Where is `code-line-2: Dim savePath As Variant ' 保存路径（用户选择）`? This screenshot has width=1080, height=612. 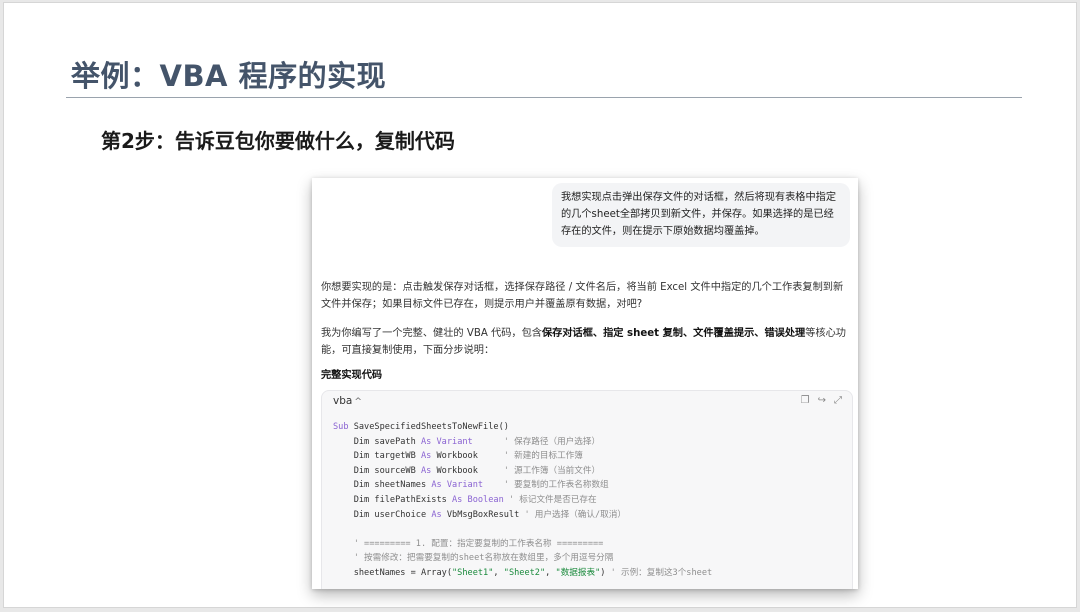
code-line-2: Dim savePath As Variant ' 保存路径（用户选择） is located at coordinates (467, 441).